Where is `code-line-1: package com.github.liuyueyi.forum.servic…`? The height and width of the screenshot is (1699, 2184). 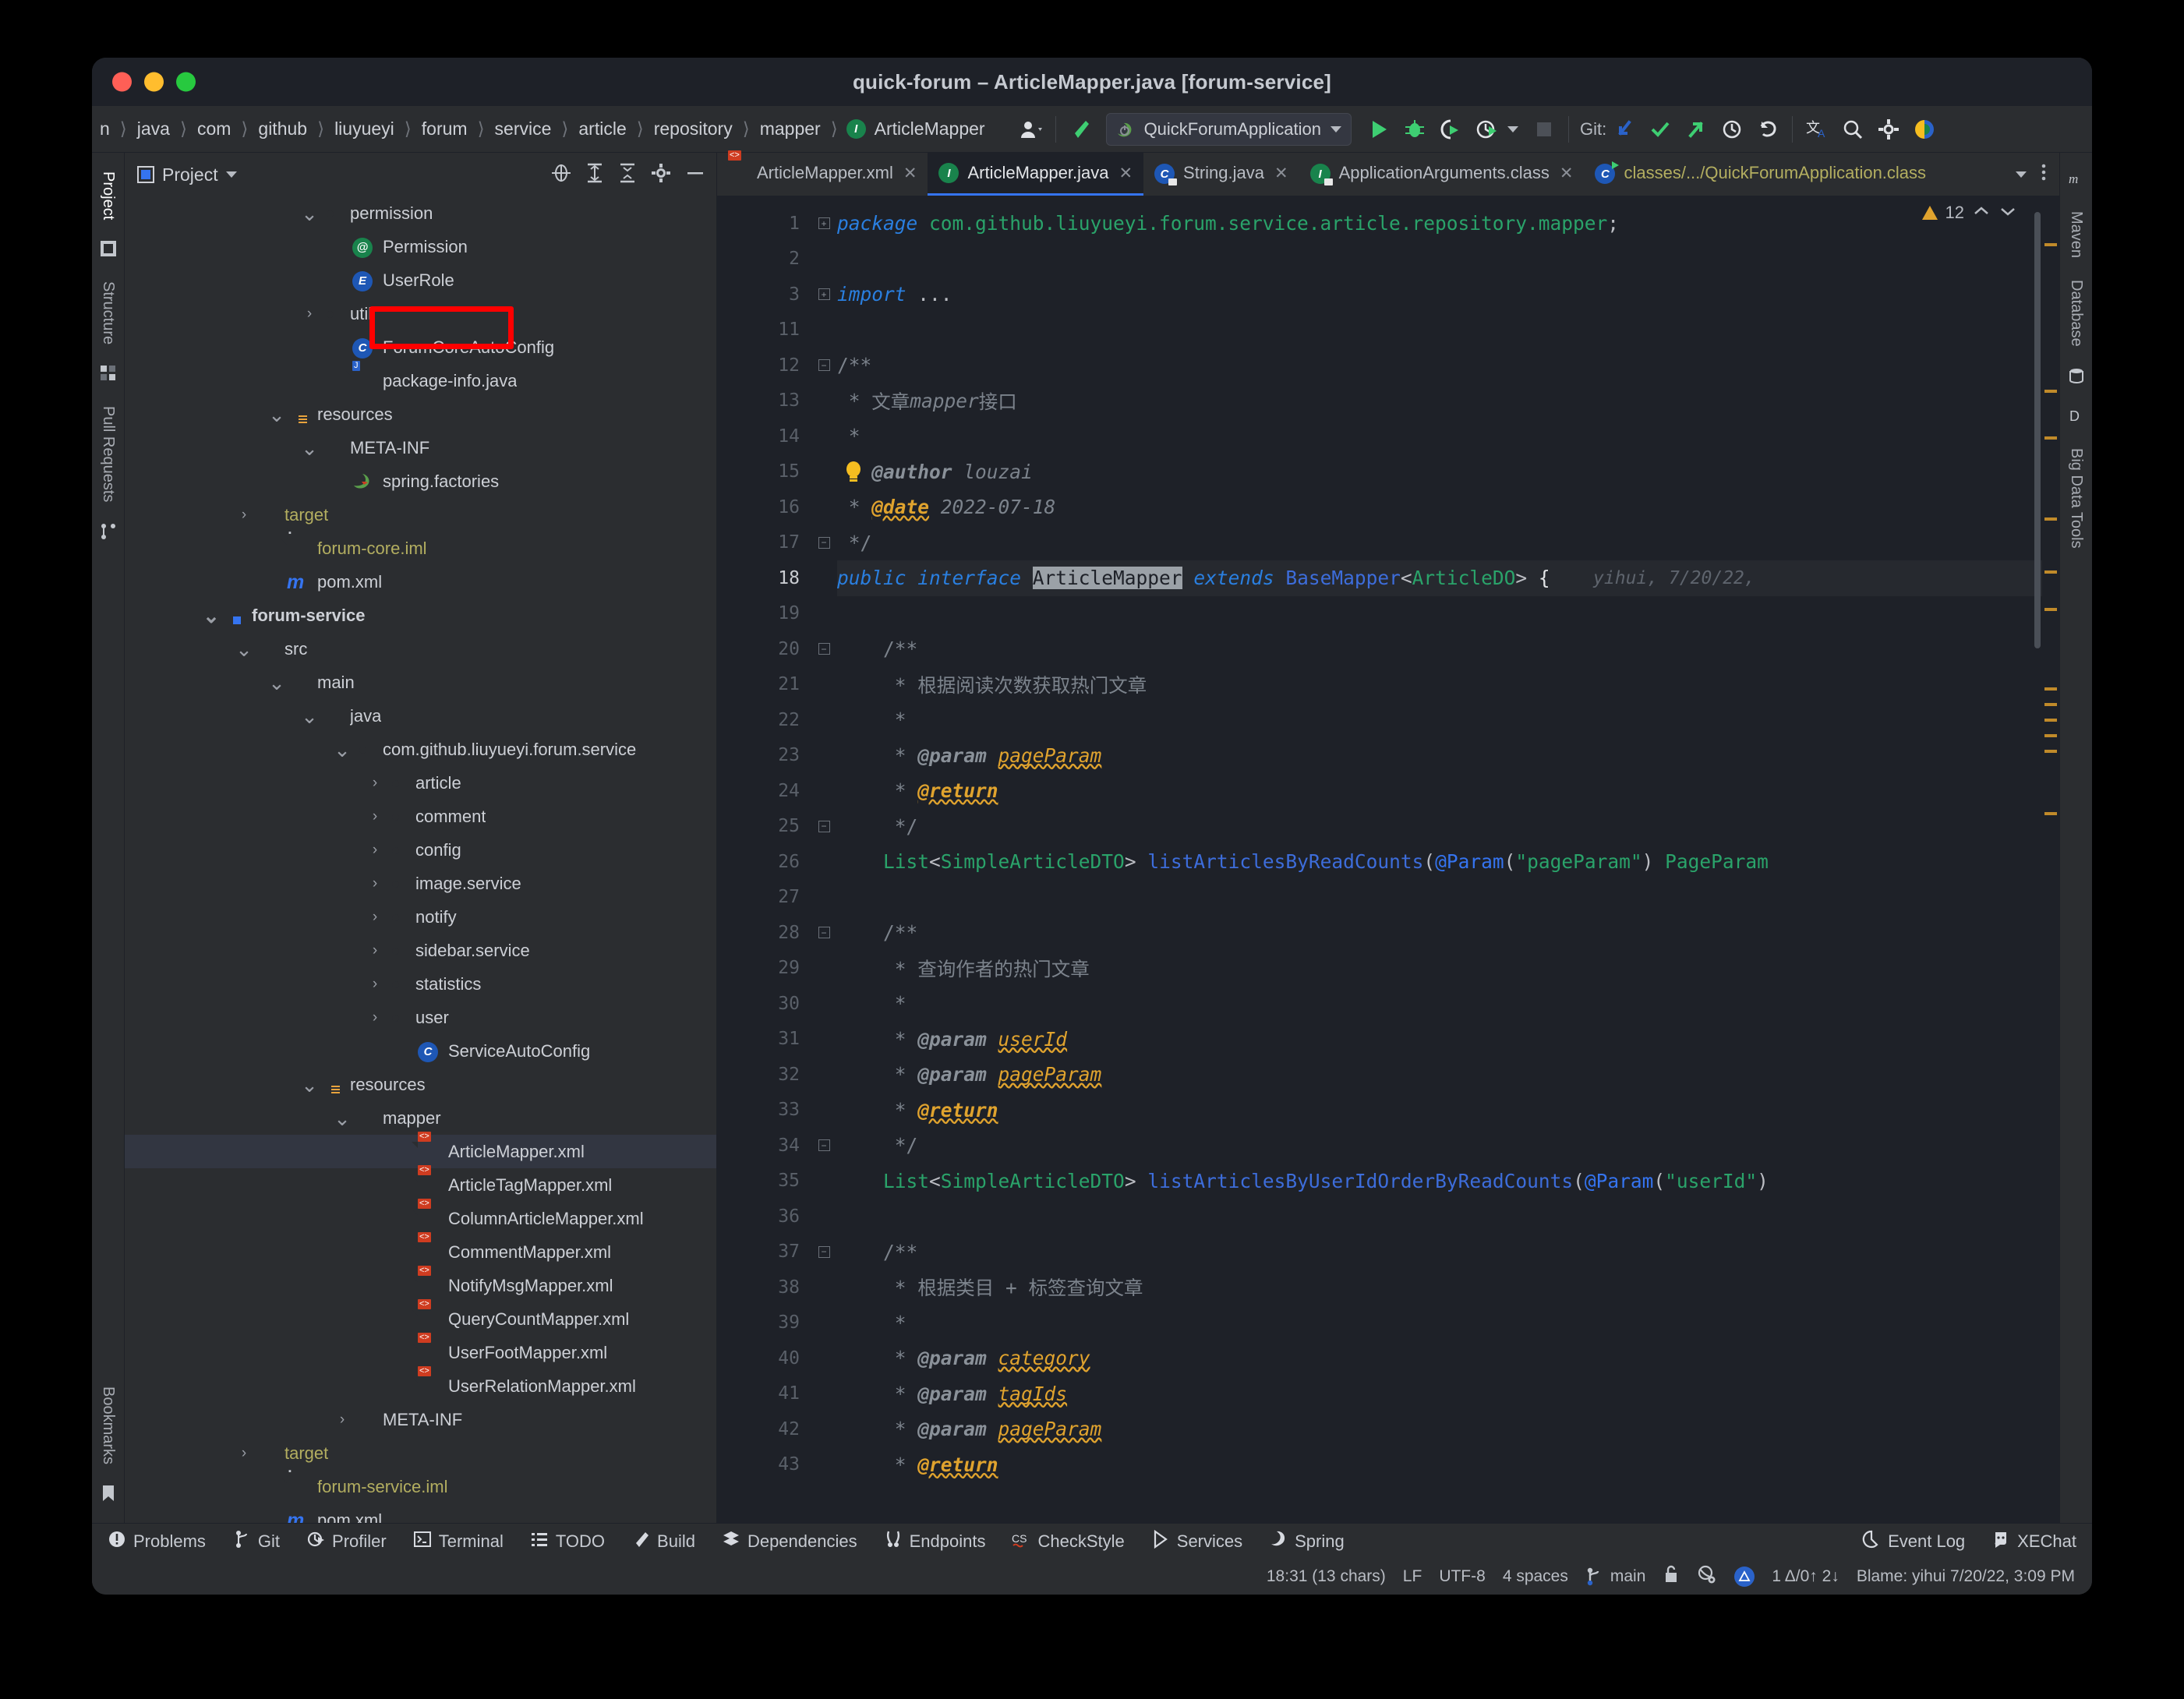 code-line-1: package com.github.liuyueyi.forum.servic… is located at coordinates (1448, 224).